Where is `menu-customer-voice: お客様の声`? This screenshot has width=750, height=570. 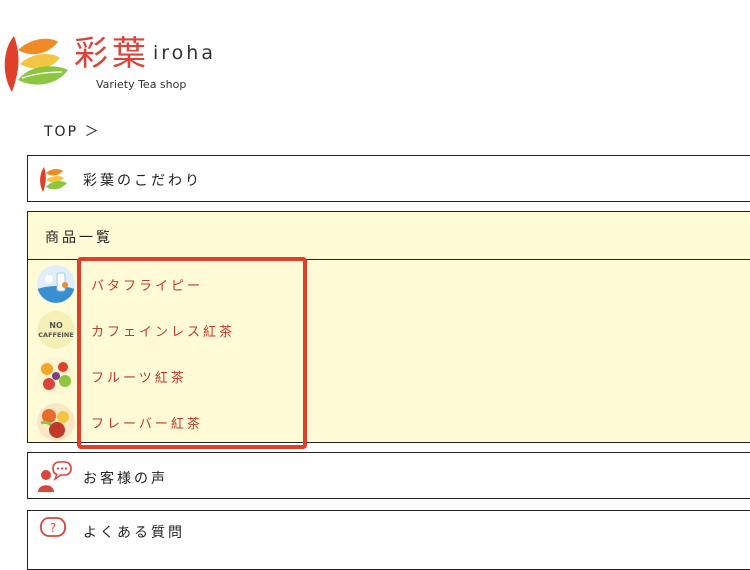
menu-customer-voice: お客様の声 is located at coordinates (388, 475).